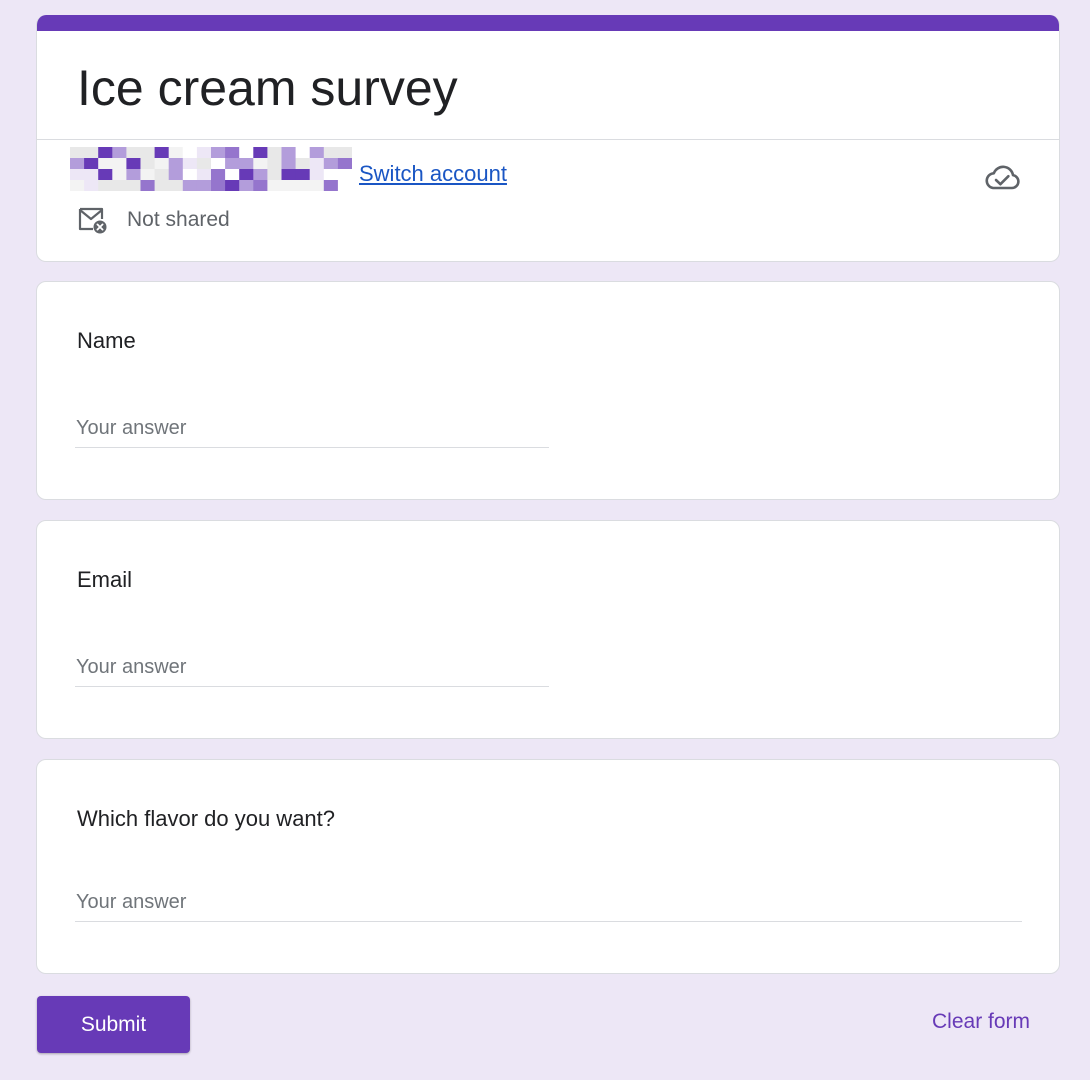 Image resolution: width=1090 pixels, height=1080 pixels. What do you see at coordinates (312, 668) in the screenshot?
I see `email-answer-input` at bounding box center [312, 668].